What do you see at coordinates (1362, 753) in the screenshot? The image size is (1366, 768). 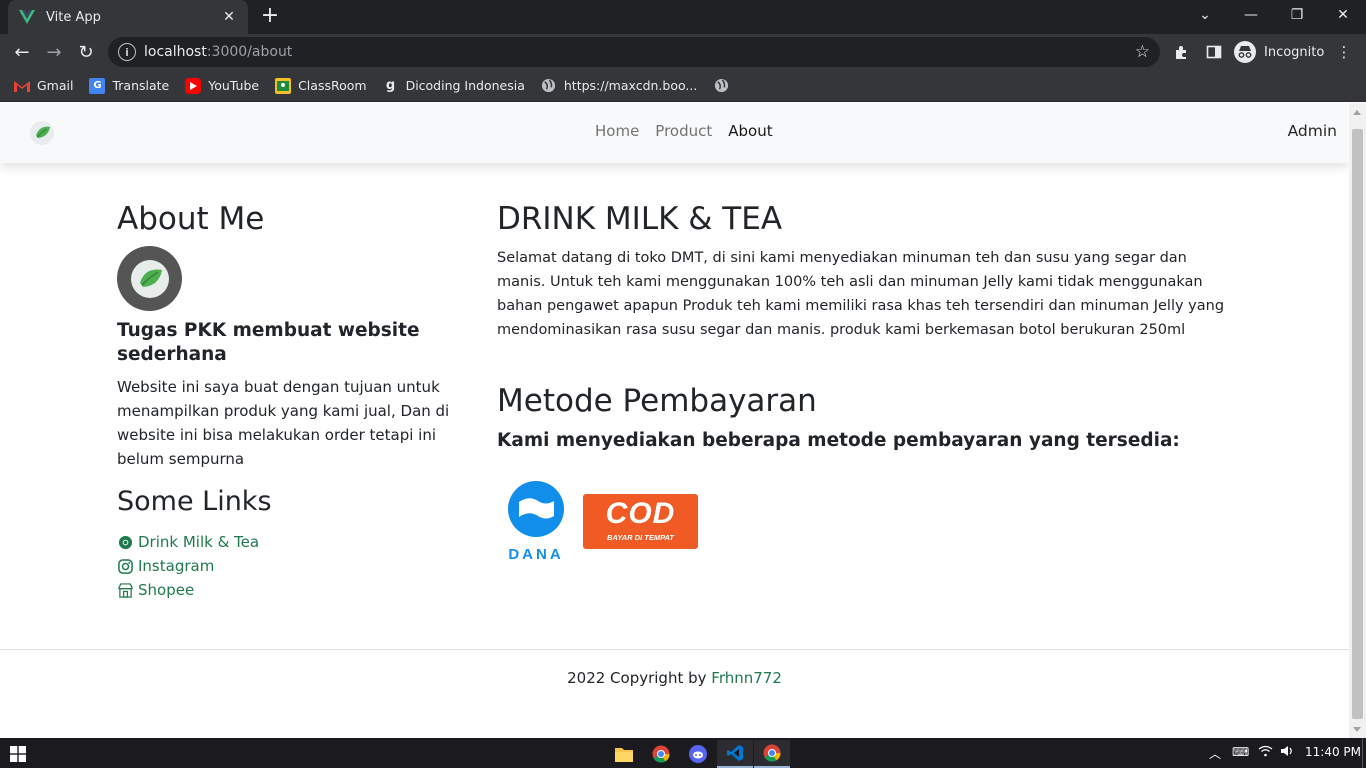 I see `show-desktop-button` at bounding box center [1362, 753].